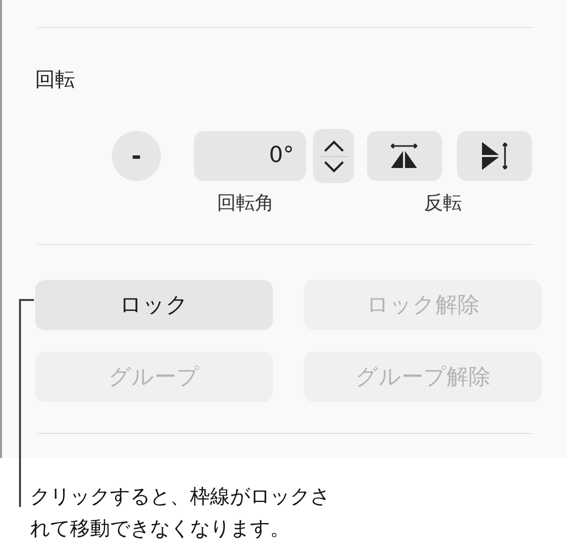 The image size is (575, 548). What do you see at coordinates (180, 512) in the screenshot?
I see `callout-text: クリックすると、枠線がロックされて移動できなくなります。` at bounding box center [180, 512].